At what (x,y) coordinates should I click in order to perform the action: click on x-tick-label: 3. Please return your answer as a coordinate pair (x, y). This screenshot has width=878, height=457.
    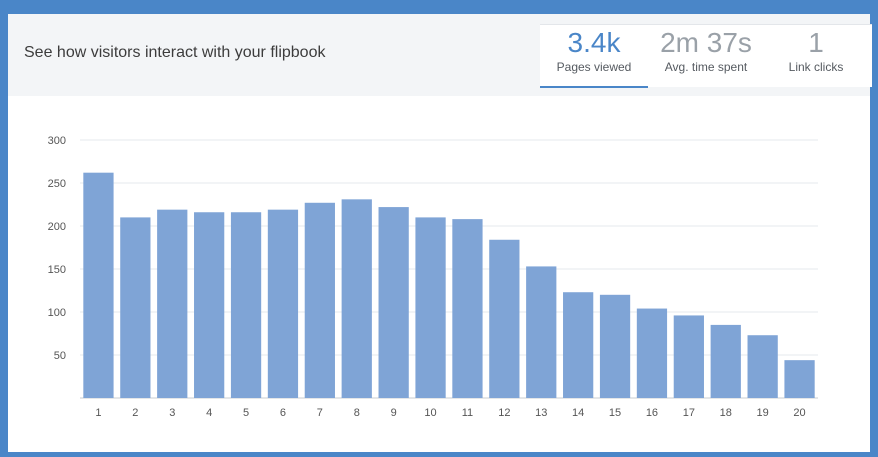
    Looking at the image, I should click on (172, 413).